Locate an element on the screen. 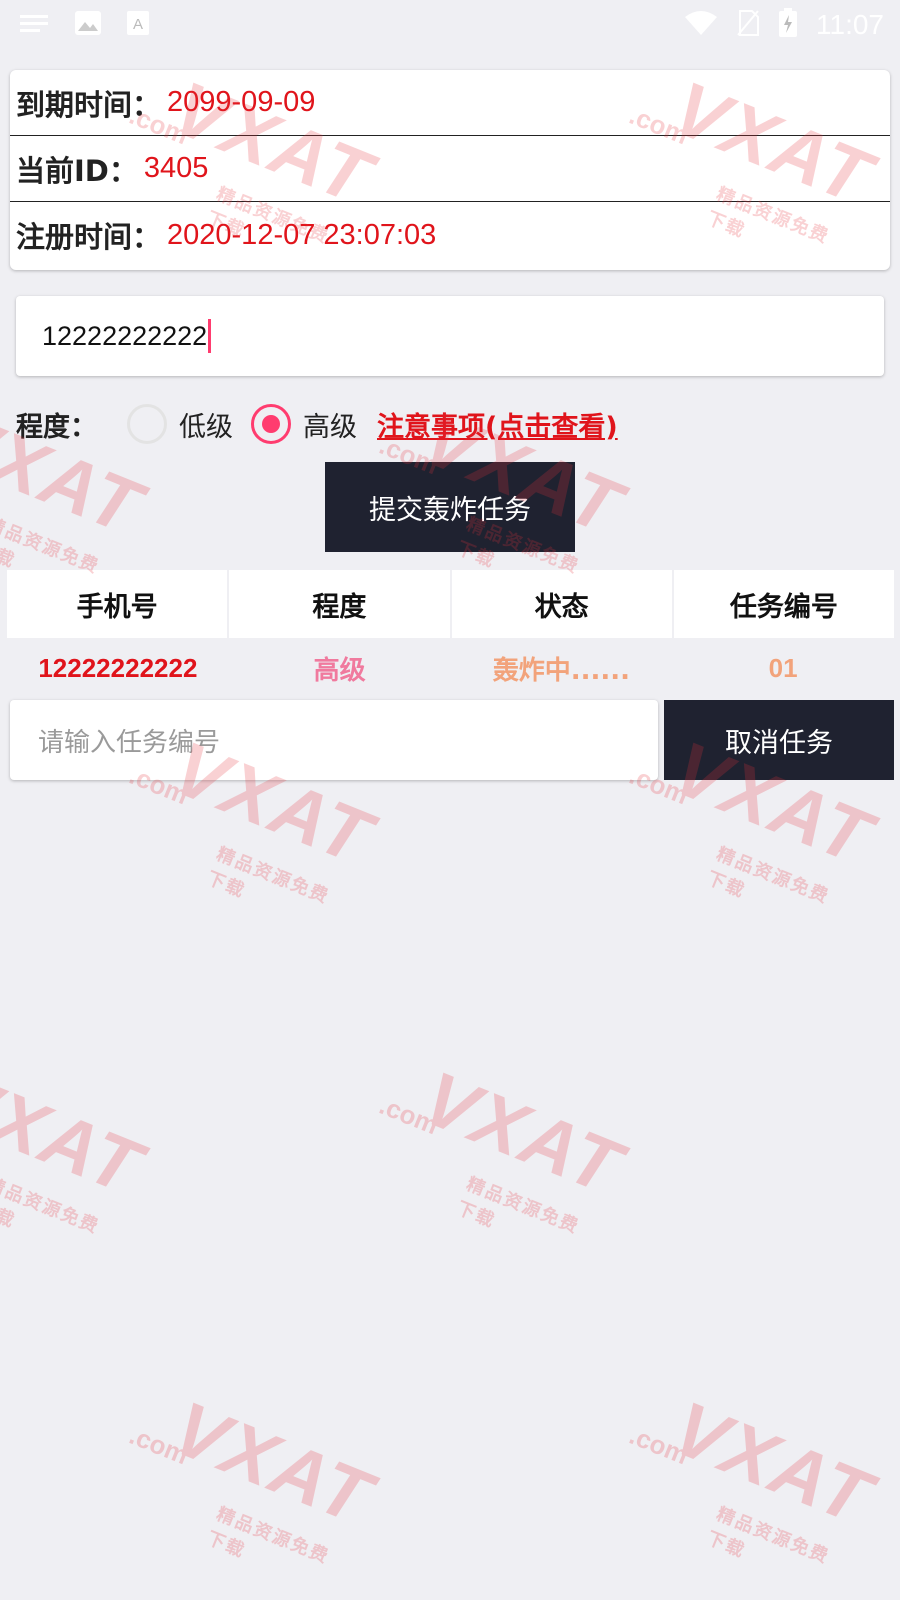  id-value: 3405 is located at coordinates (176, 168).